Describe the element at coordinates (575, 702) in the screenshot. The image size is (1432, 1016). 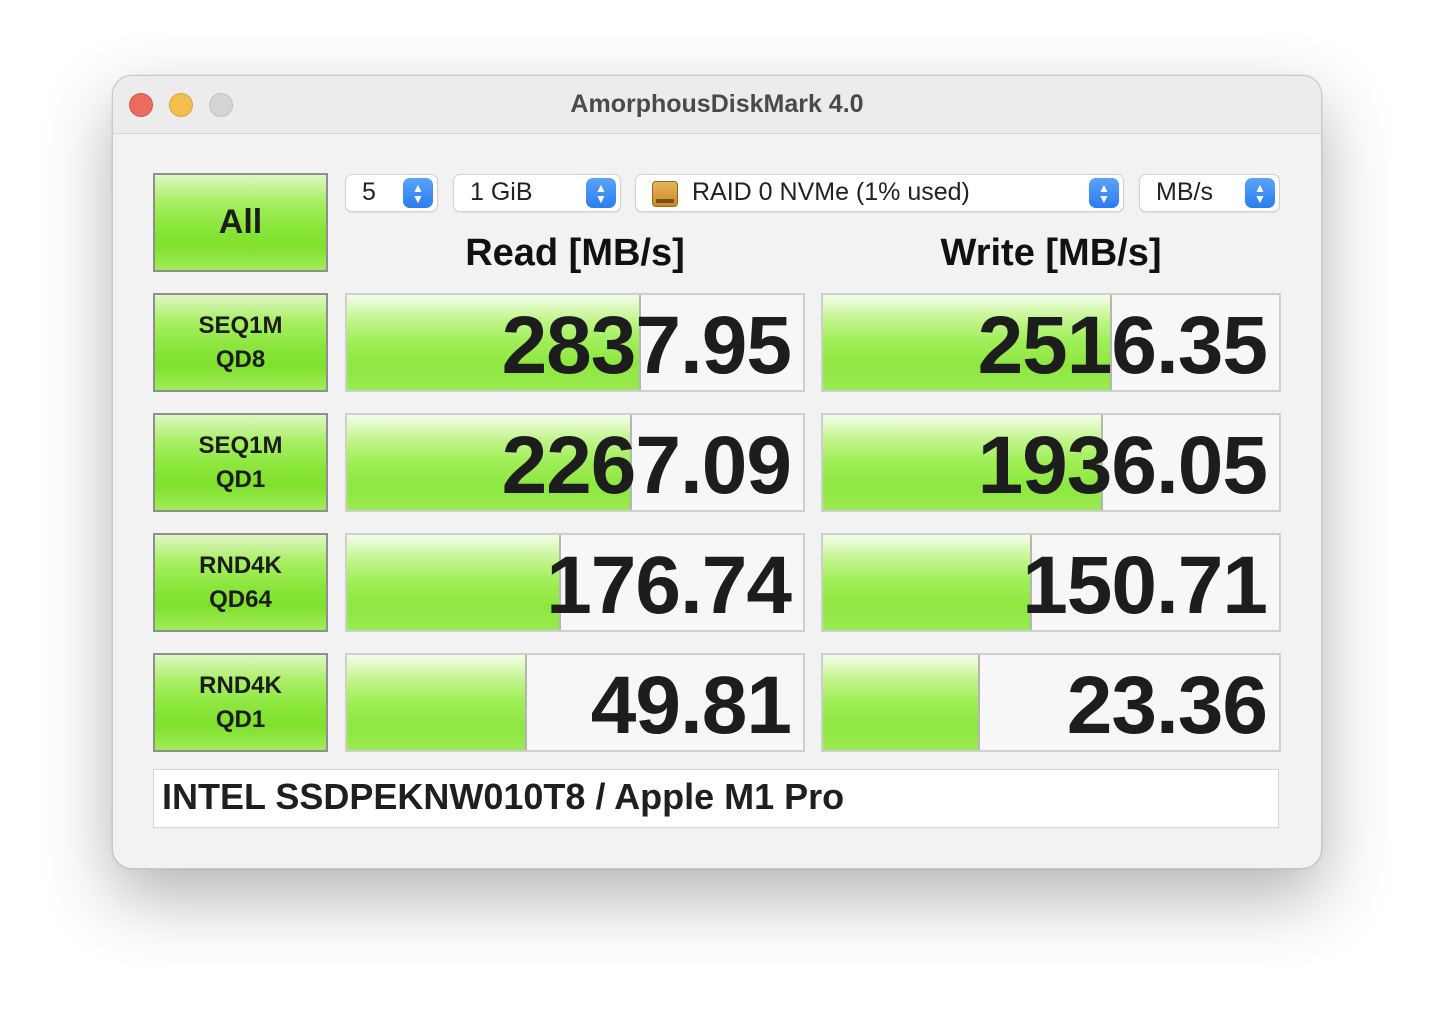
I see `read-result: 49.81` at that location.